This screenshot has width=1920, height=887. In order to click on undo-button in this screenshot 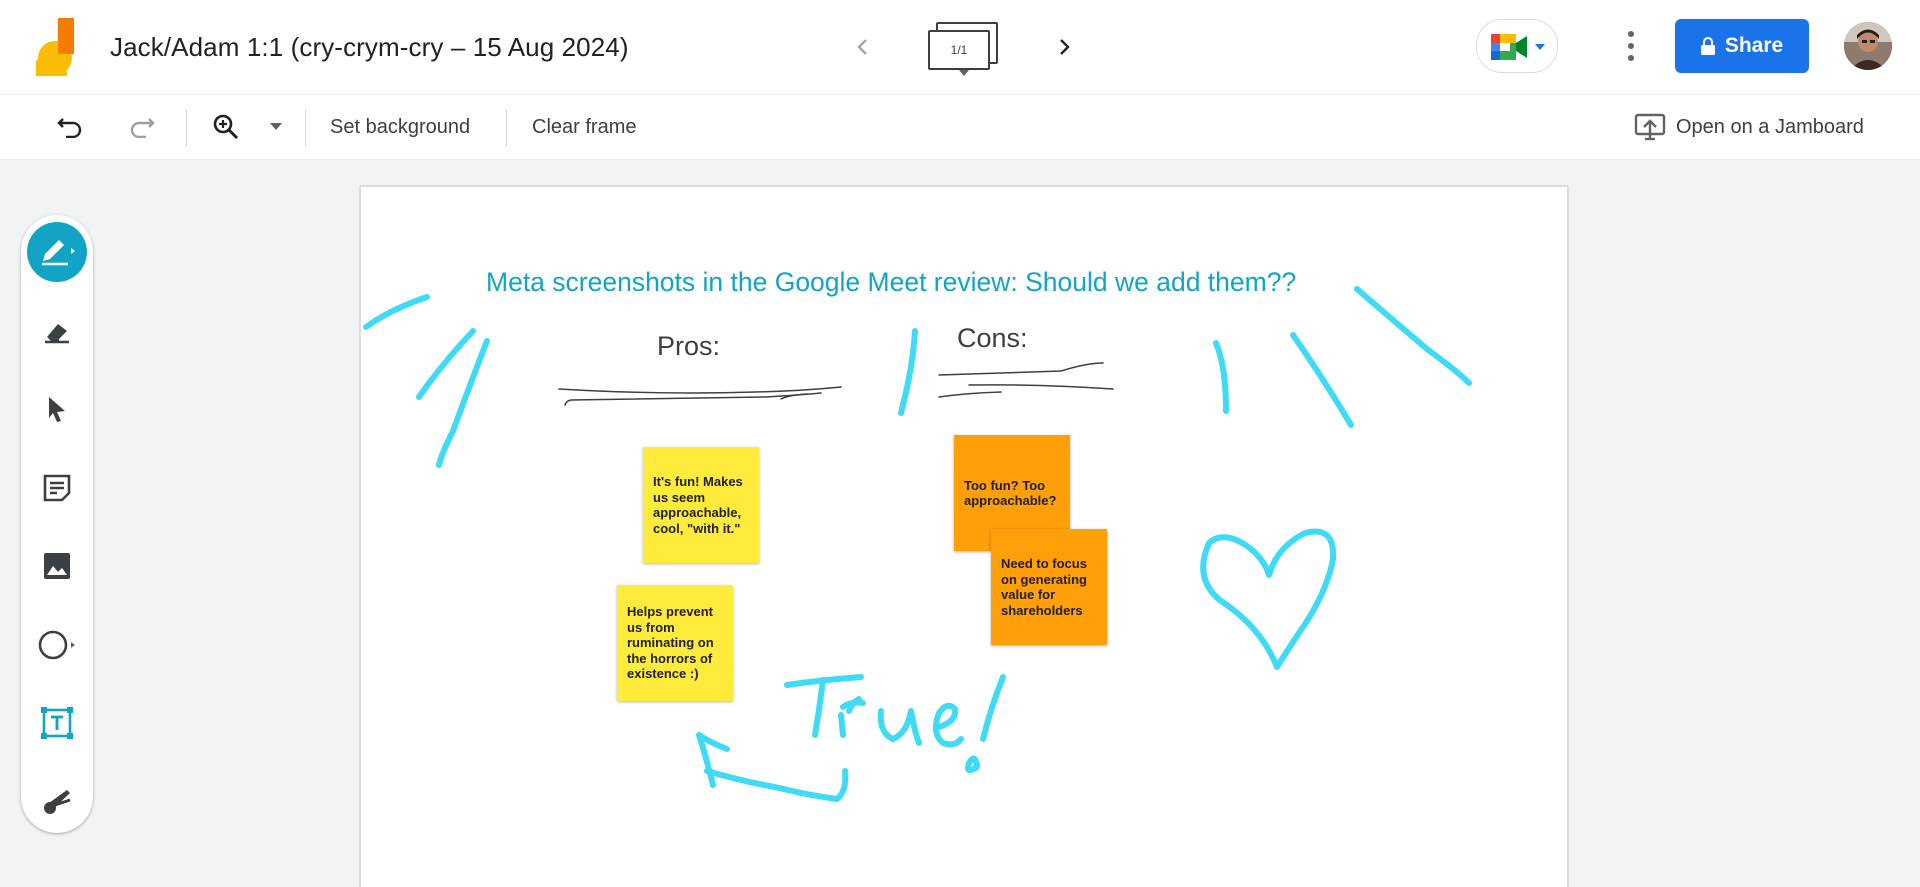, I will do `click(70, 127)`.